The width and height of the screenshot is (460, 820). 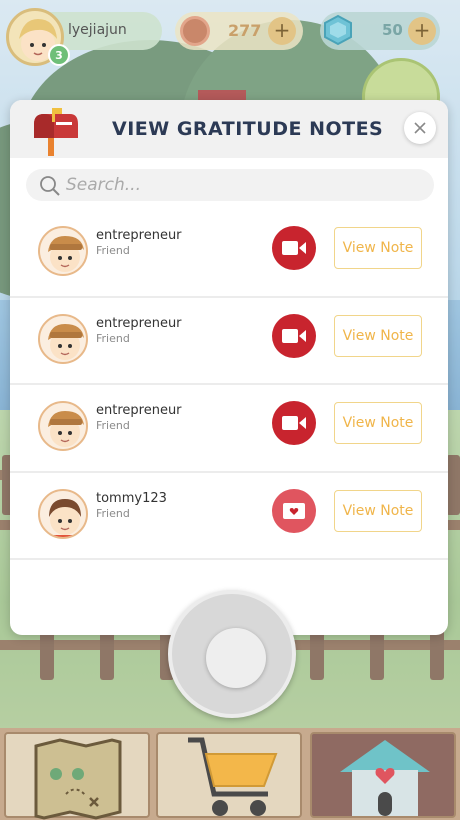 I want to click on home-icon, so click(x=385, y=778).